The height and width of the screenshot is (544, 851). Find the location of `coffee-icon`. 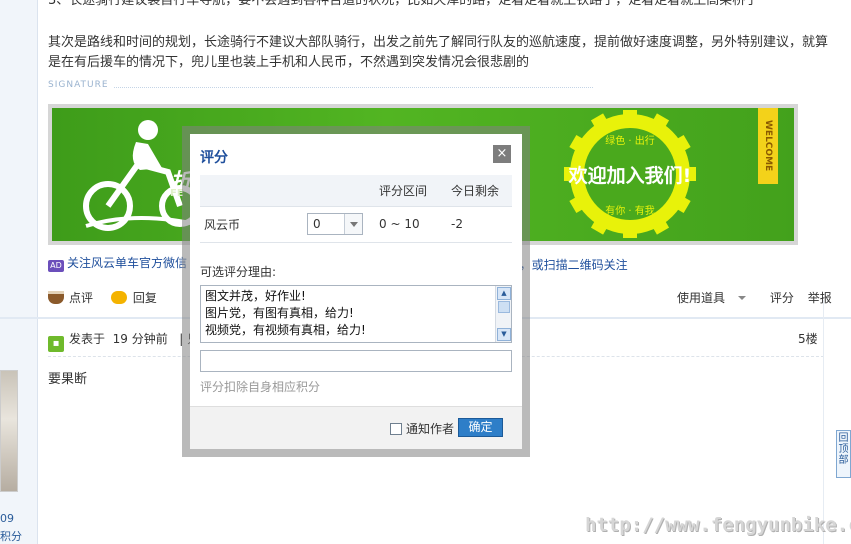

coffee-icon is located at coordinates (56, 297).